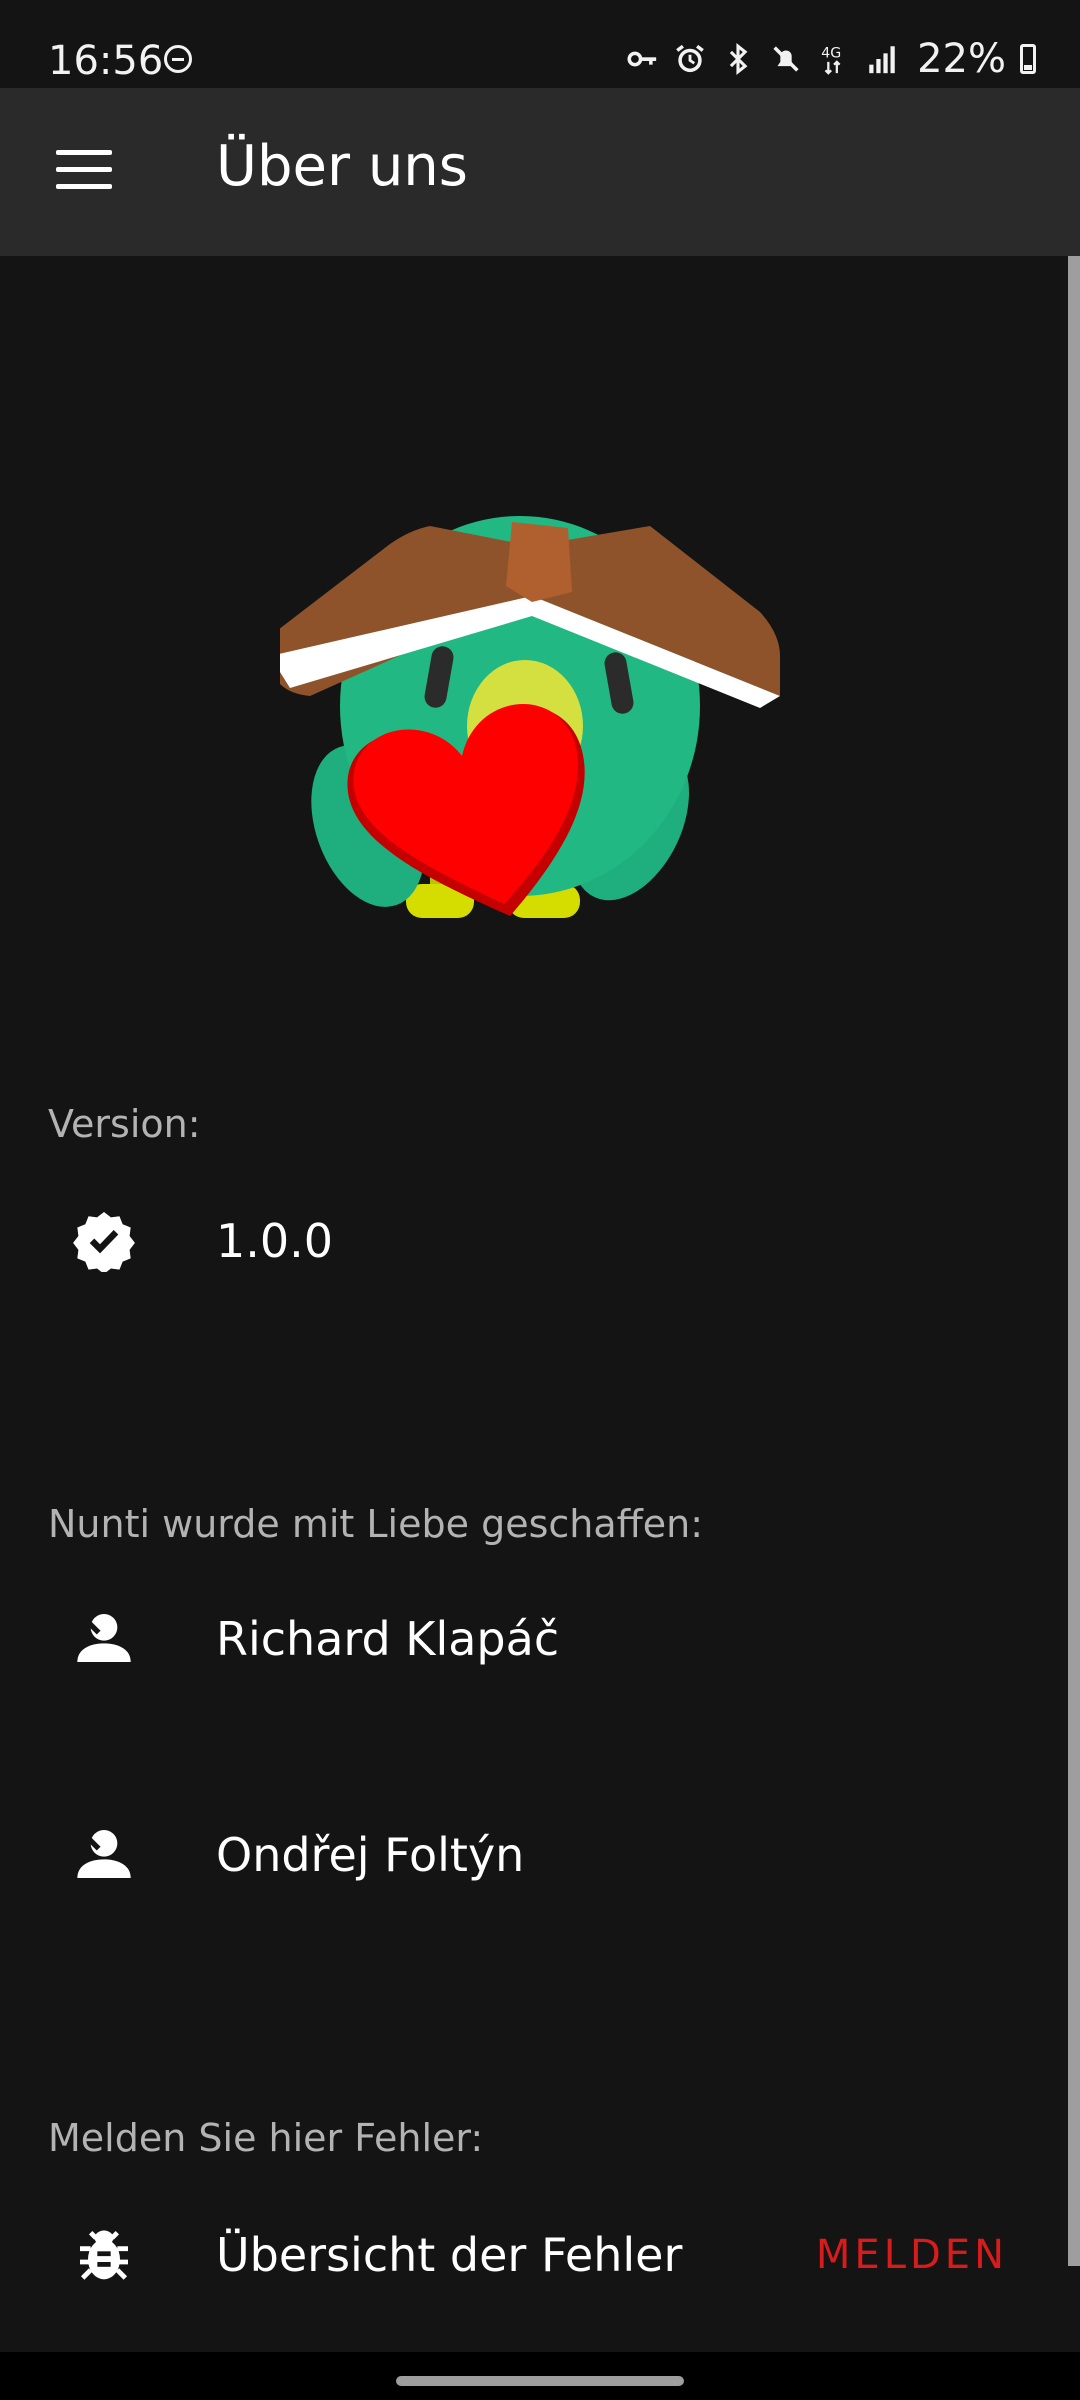  I want to click on verified-badge-icon, so click(104, 1242).